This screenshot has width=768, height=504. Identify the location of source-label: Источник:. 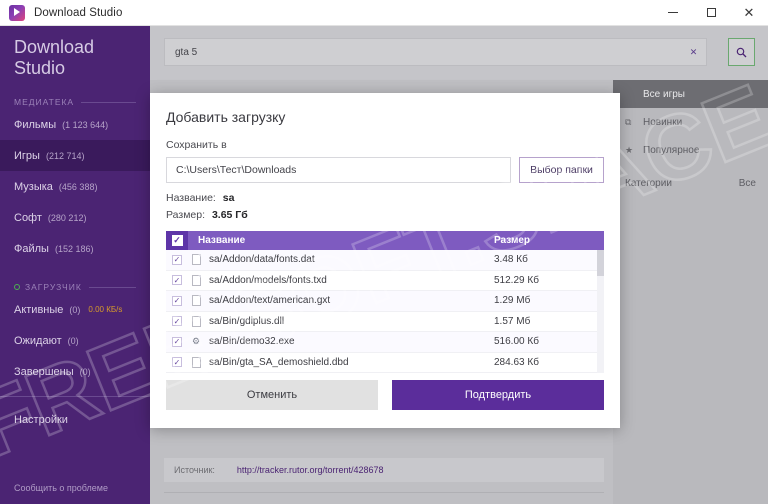
(194, 470).